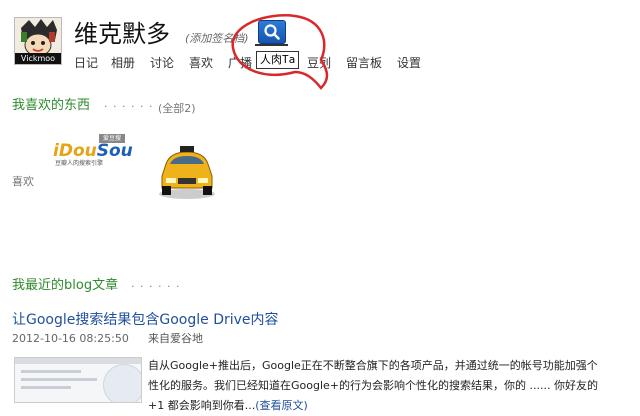 The width and height of the screenshot is (640, 416). What do you see at coordinates (162, 63) in the screenshot?
I see `nav-item-discussion: 讨论` at bounding box center [162, 63].